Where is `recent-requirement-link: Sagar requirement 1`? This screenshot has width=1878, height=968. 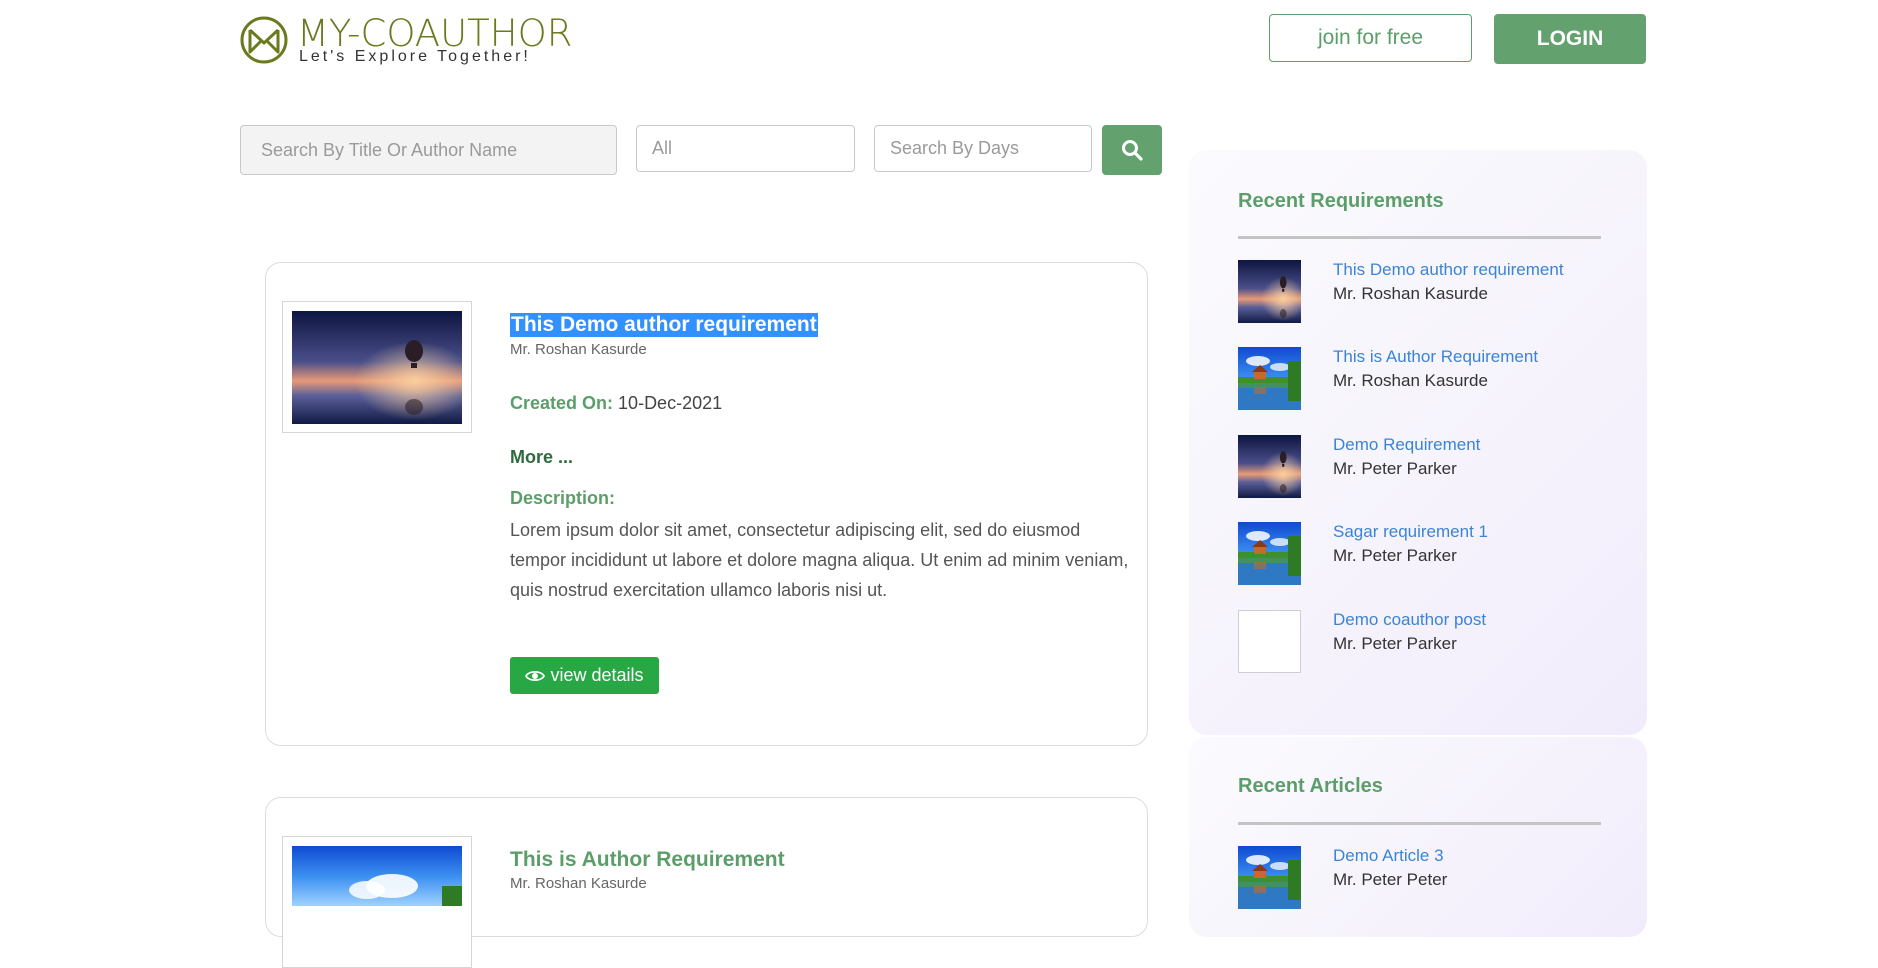
recent-requirement-link: Sagar requirement 1 is located at coordinates (1410, 532).